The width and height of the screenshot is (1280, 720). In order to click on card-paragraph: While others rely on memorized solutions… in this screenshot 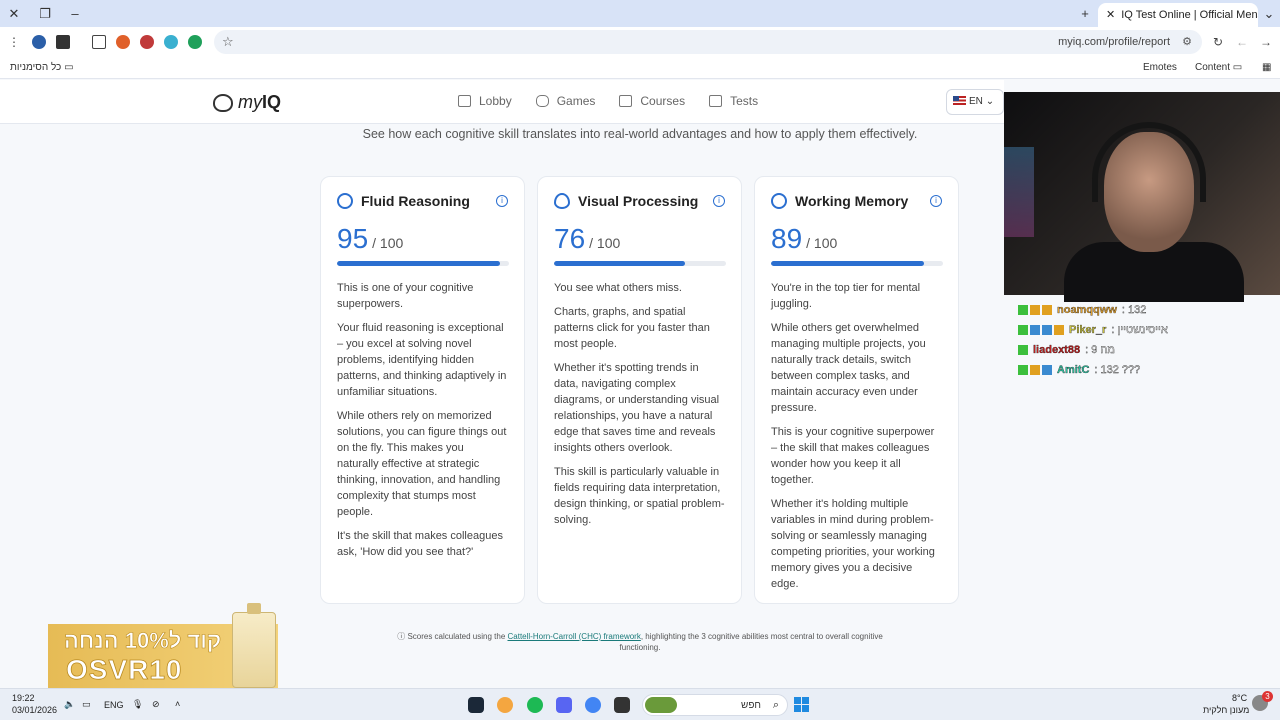, I will do `click(422, 464)`.